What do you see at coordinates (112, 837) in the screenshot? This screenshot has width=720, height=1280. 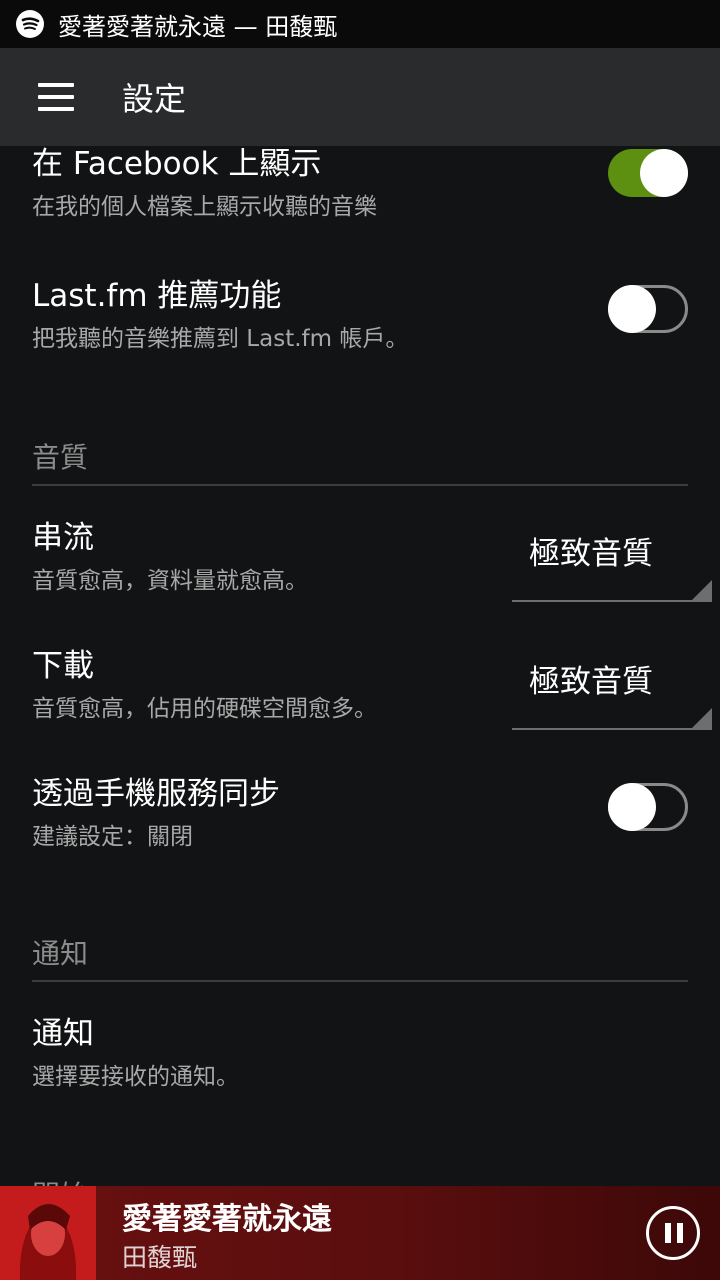 I see `sync-mobile-description: 建議設定：關閉` at bounding box center [112, 837].